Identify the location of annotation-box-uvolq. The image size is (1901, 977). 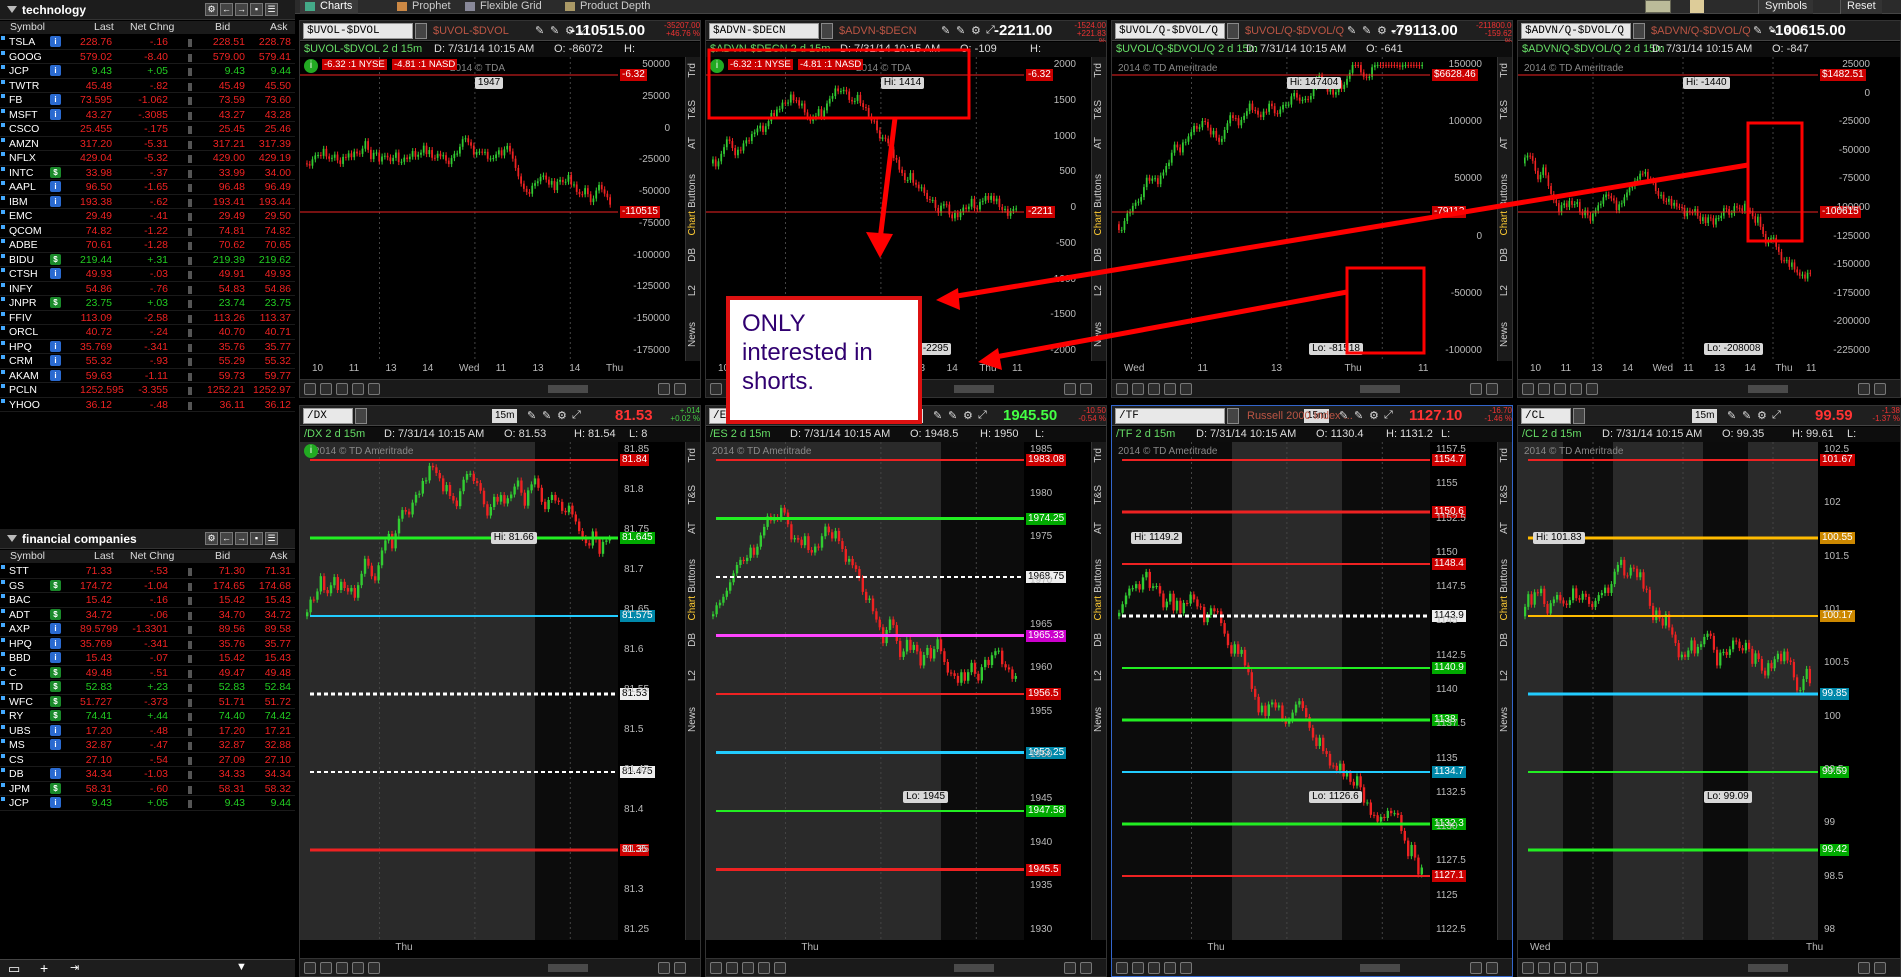
(1385, 310).